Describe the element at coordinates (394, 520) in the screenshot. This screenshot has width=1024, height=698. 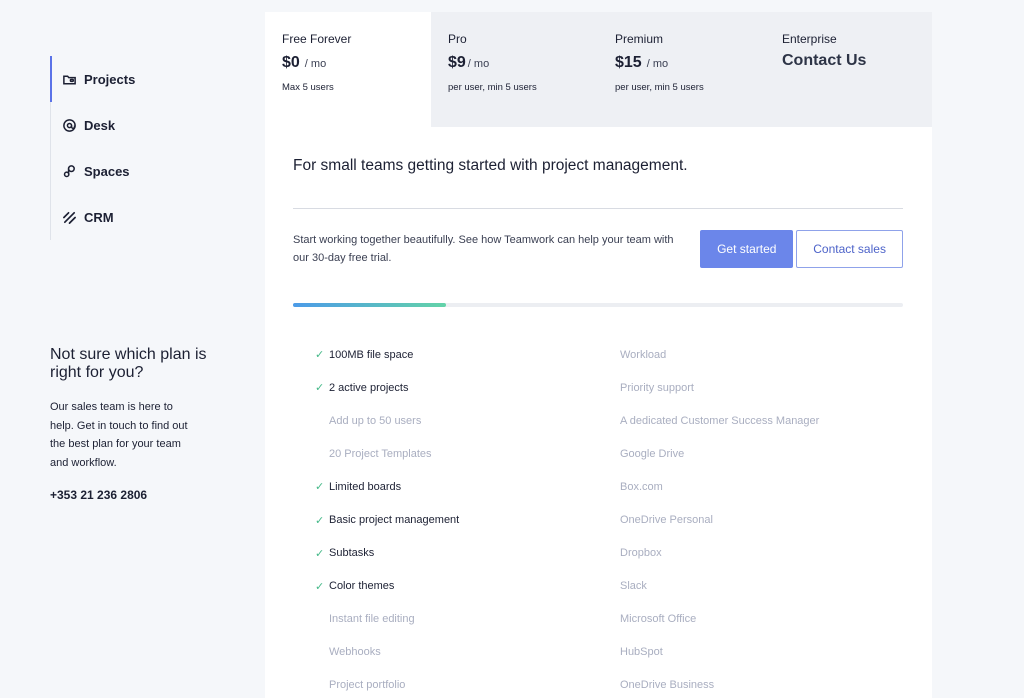
I see `feature-label: Basic project management` at that location.